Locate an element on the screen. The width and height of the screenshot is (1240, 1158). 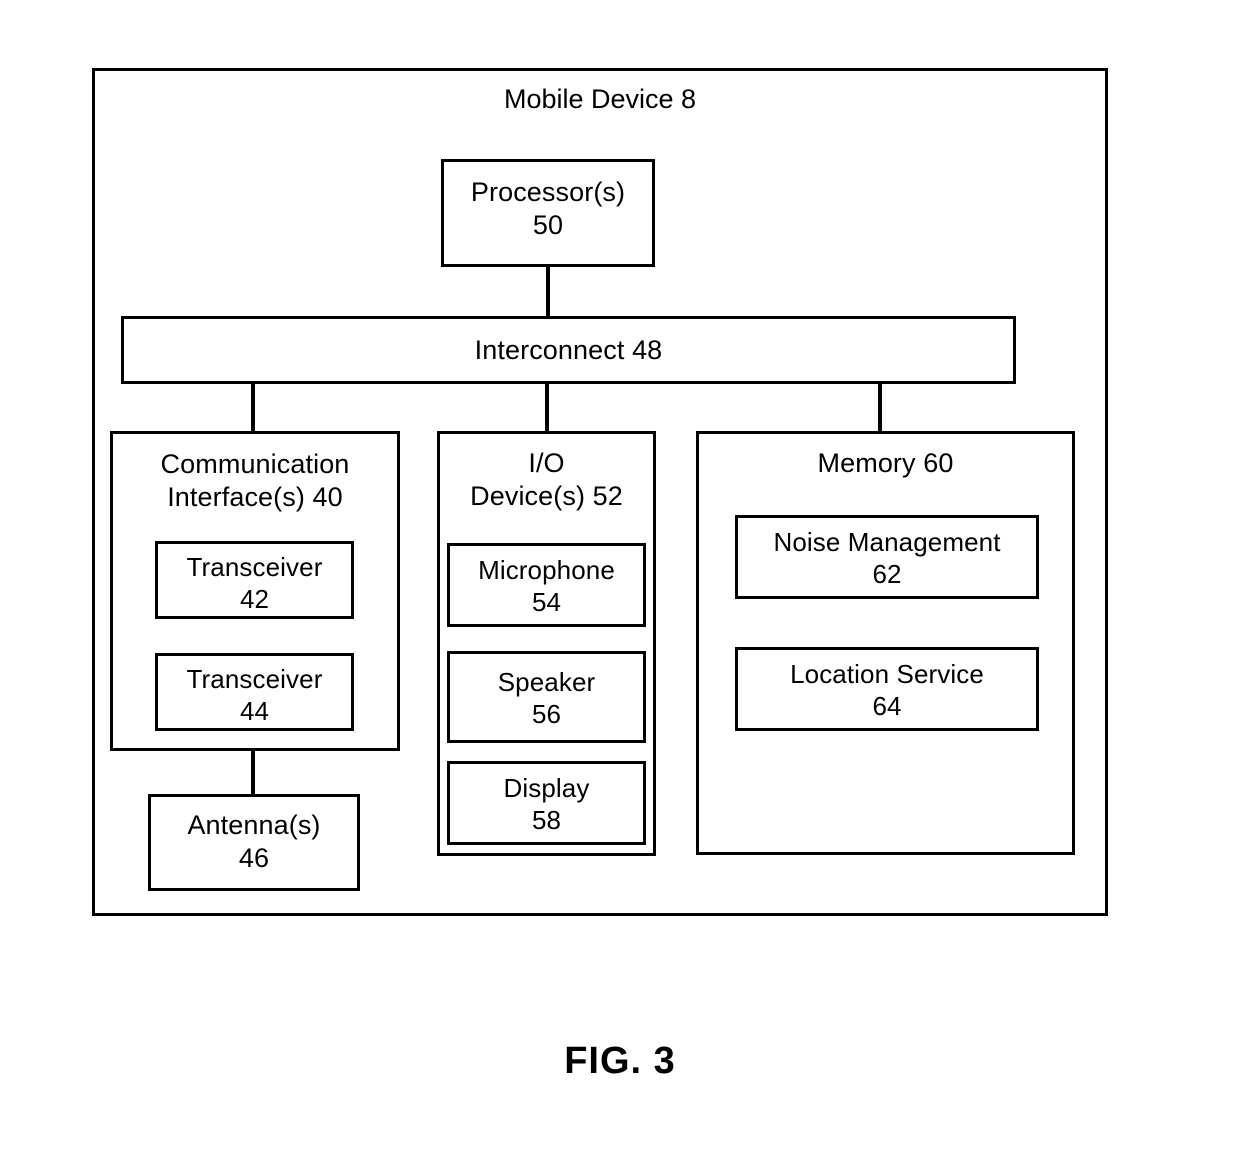
transceiver-42-label: Transceiver 42 is located at coordinates (254, 583).